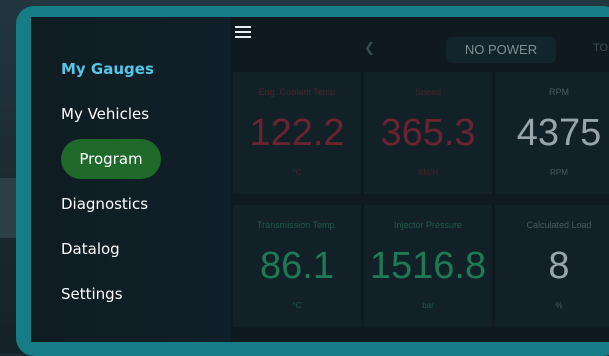 The height and width of the screenshot is (356, 609). Describe the element at coordinates (420, 52) in the screenshot. I see `mode-selector: ❮ NO POWER TO` at that location.